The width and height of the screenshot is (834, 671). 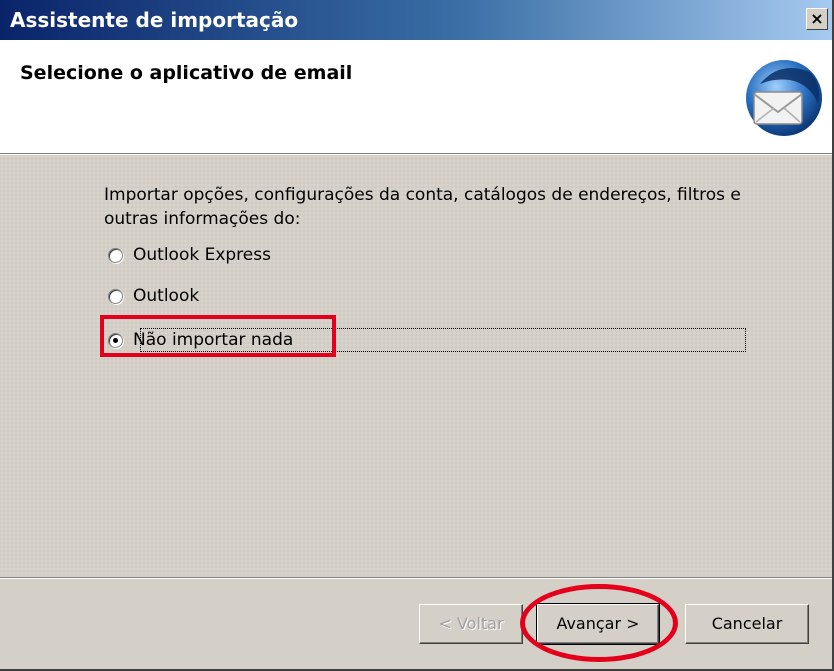 What do you see at coordinates (416, 20) in the screenshot?
I see `title-bar: Assistente de importação ×` at bounding box center [416, 20].